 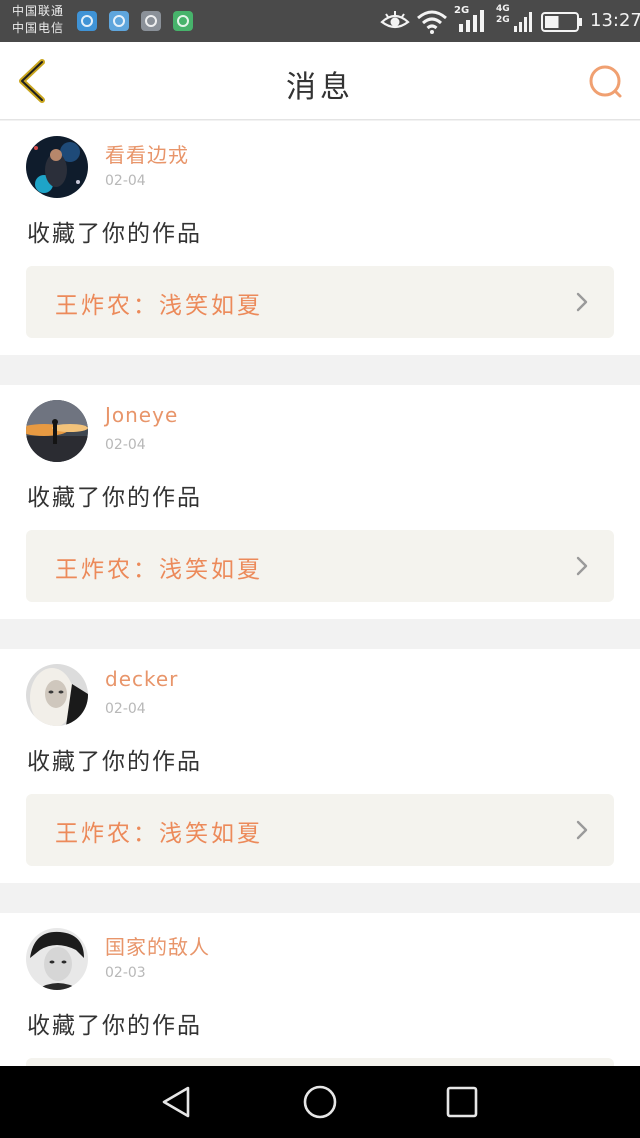 What do you see at coordinates (147, 153) in the screenshot?
I see `username: 看看边戎` at bounding box center [147, 153].